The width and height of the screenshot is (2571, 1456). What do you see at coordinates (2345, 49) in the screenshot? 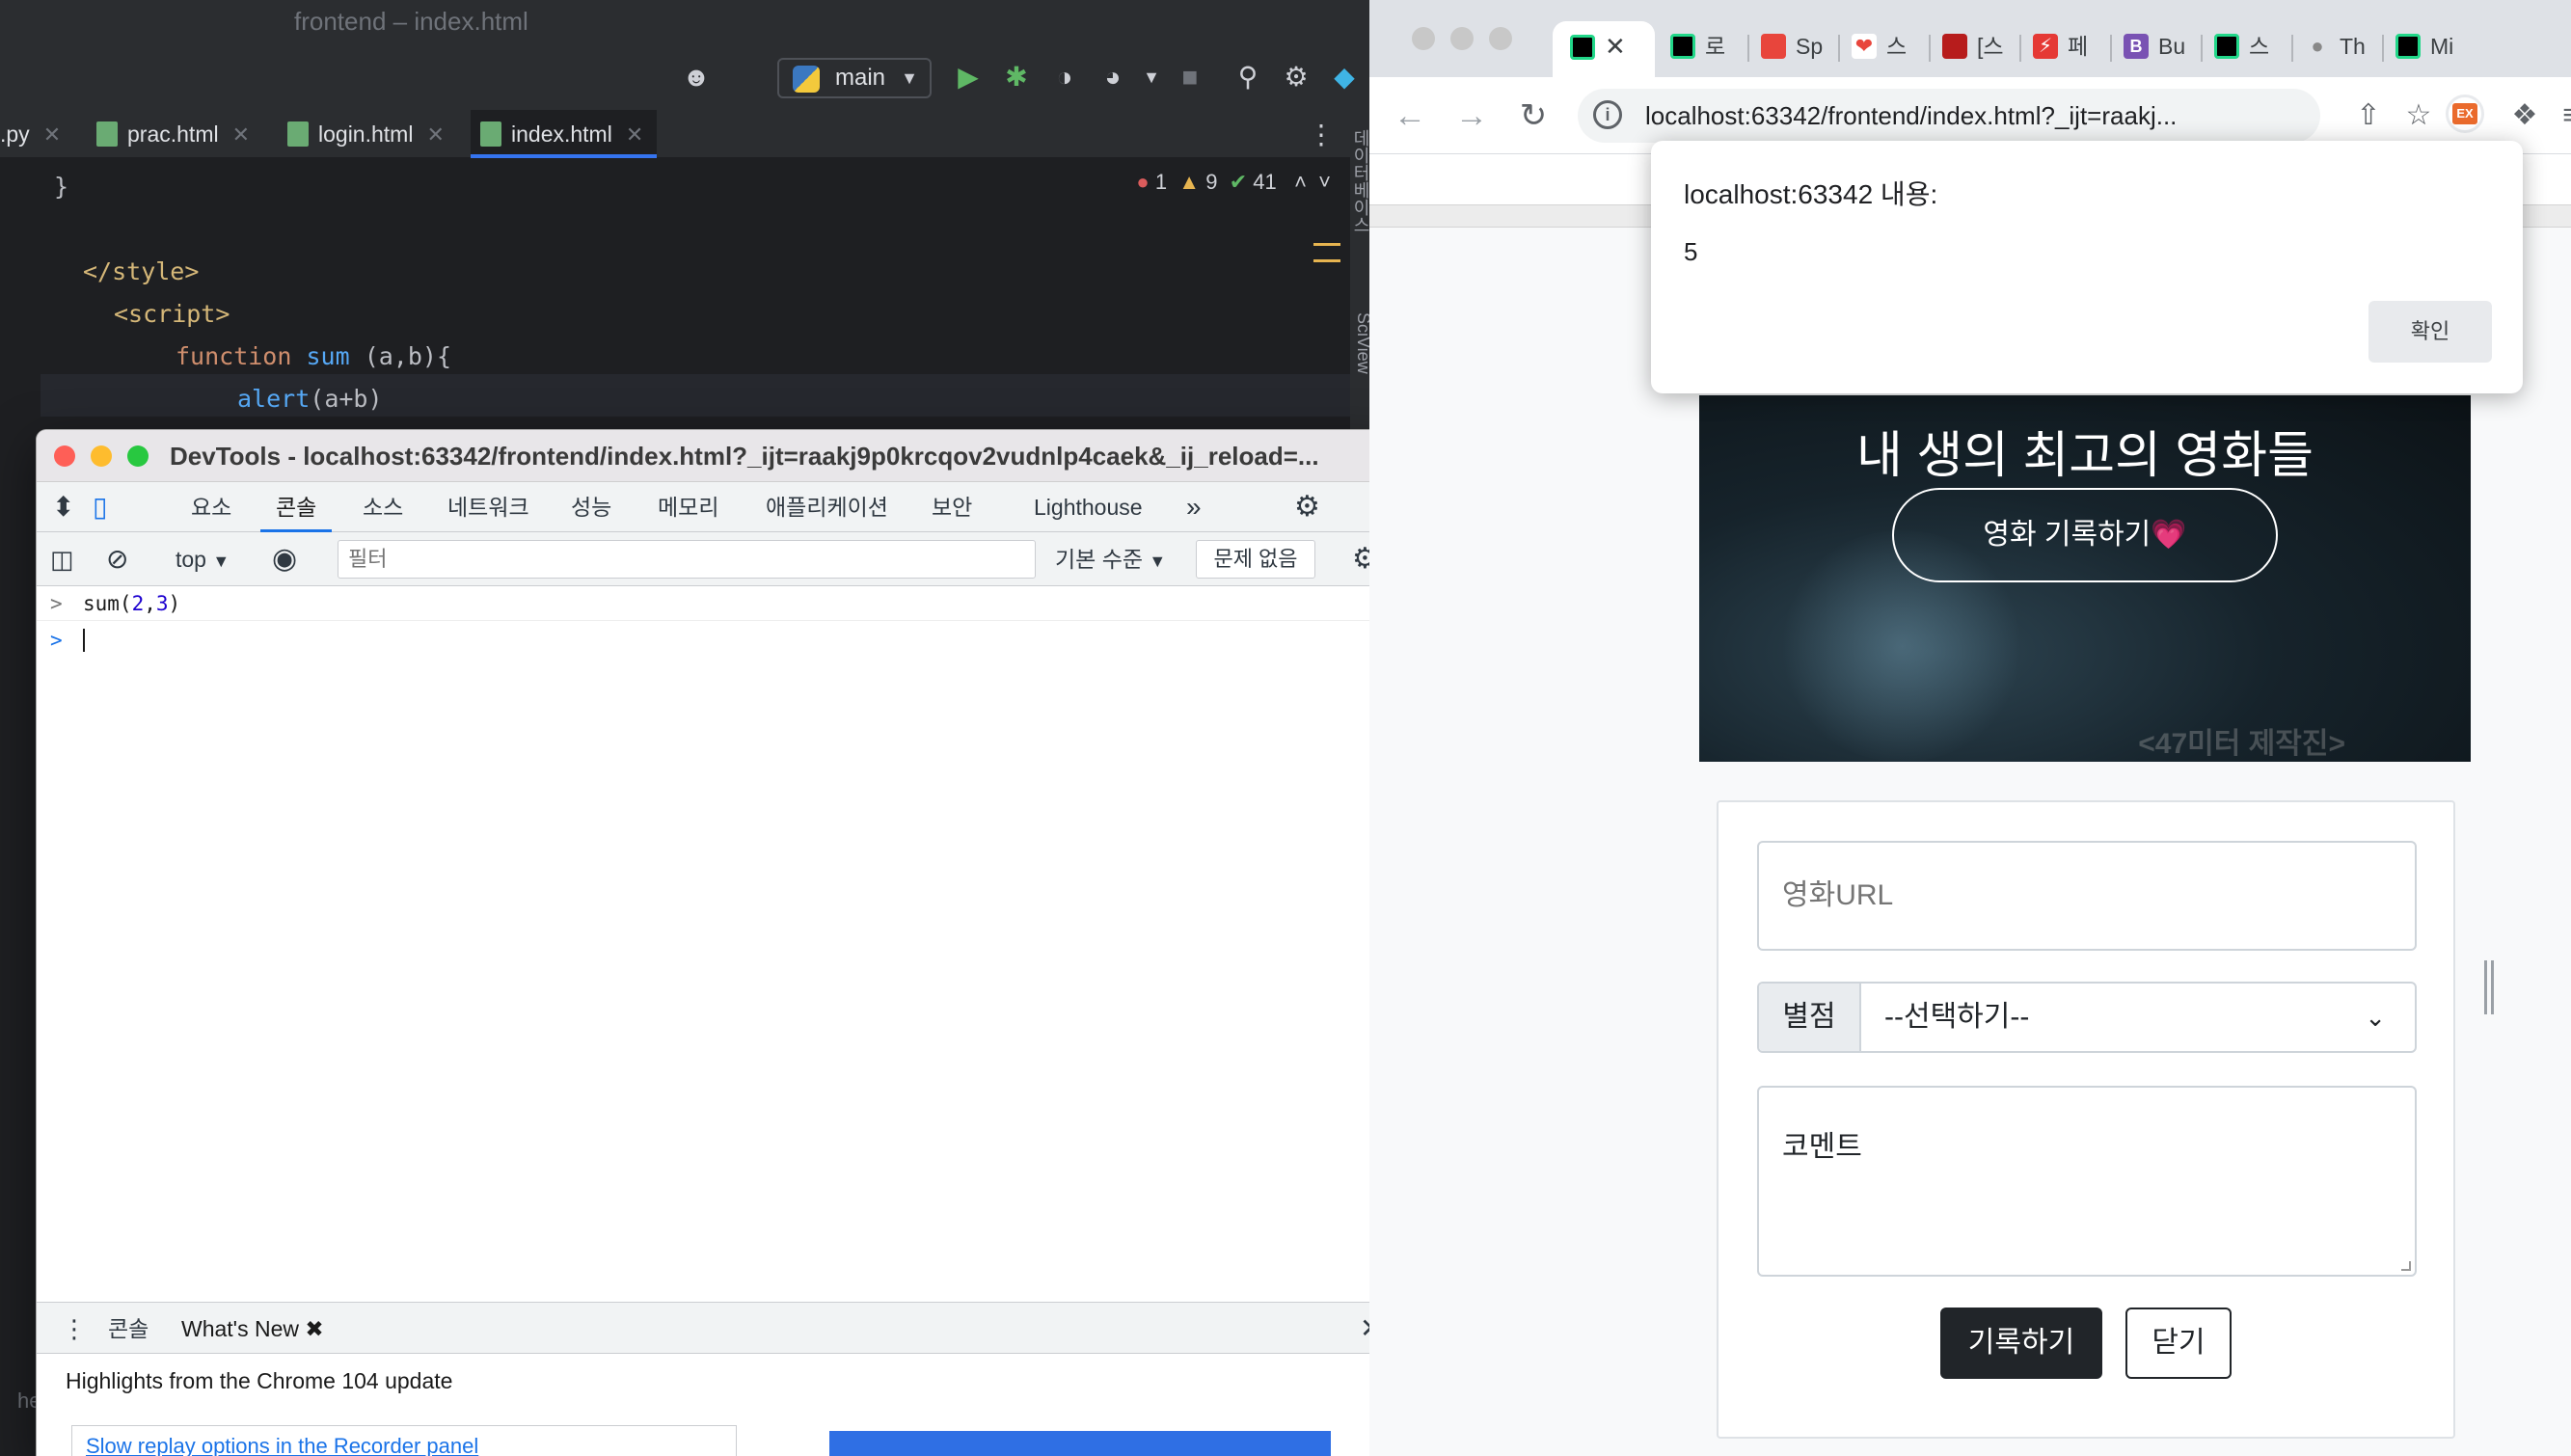
I see `browser-tab: ● Th` at bounding box center [2345, 49].